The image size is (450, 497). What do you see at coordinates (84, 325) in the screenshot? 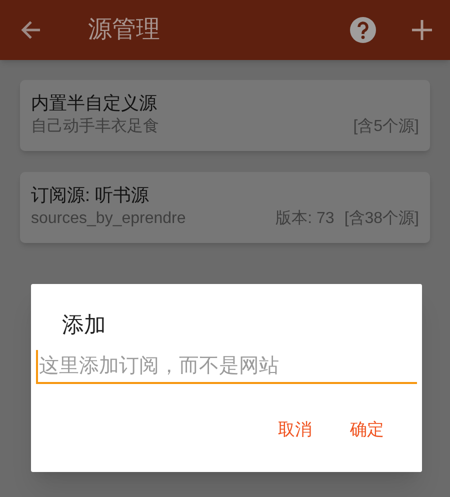
I see `dialog-title: 添加` at bounding box center [84, 325].